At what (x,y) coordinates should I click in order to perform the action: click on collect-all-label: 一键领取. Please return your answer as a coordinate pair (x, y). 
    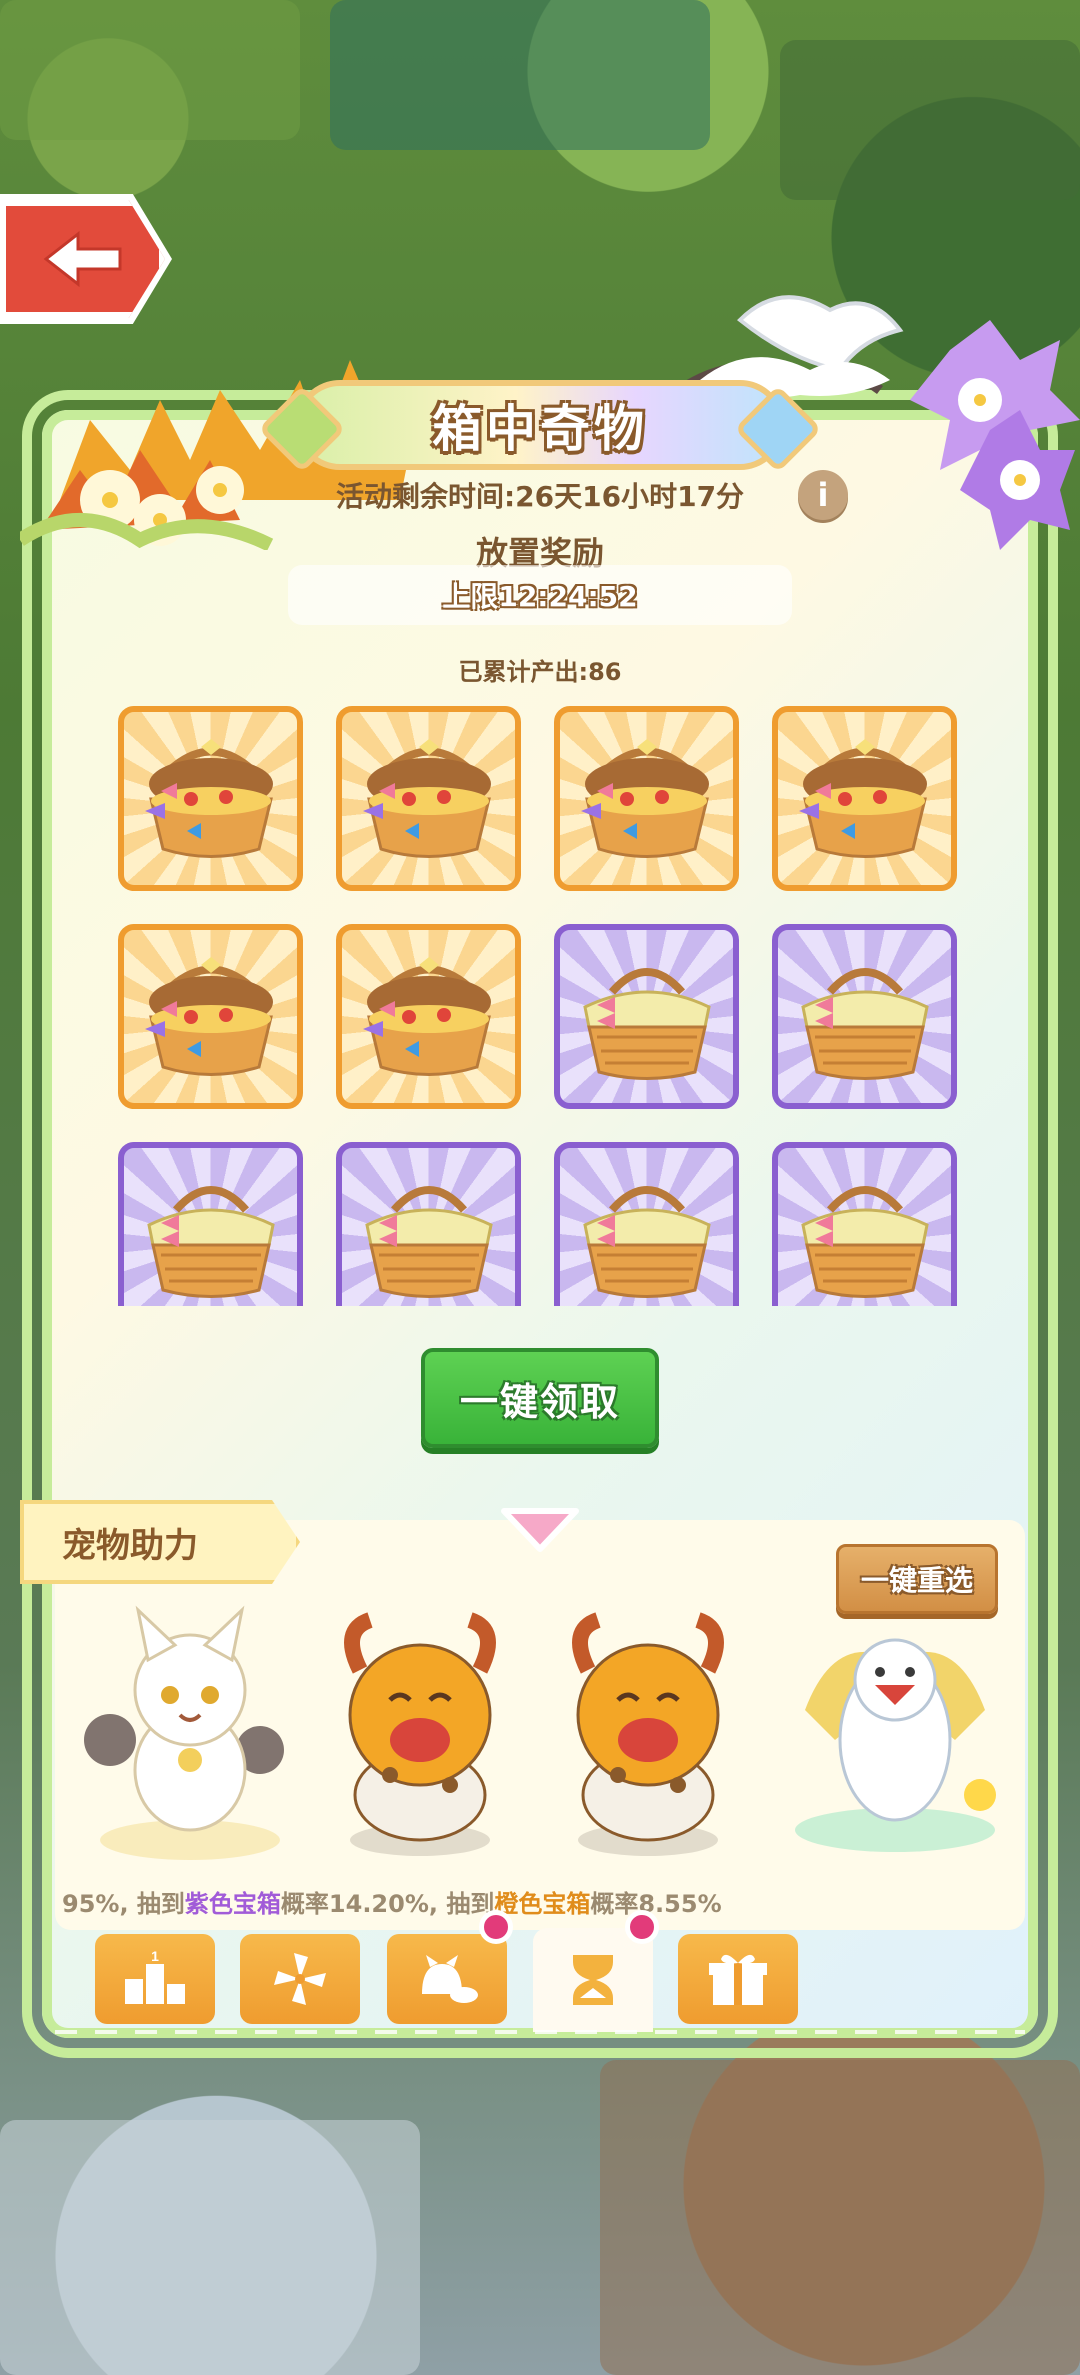
    Looking at the image, I should click on (539, 1401).